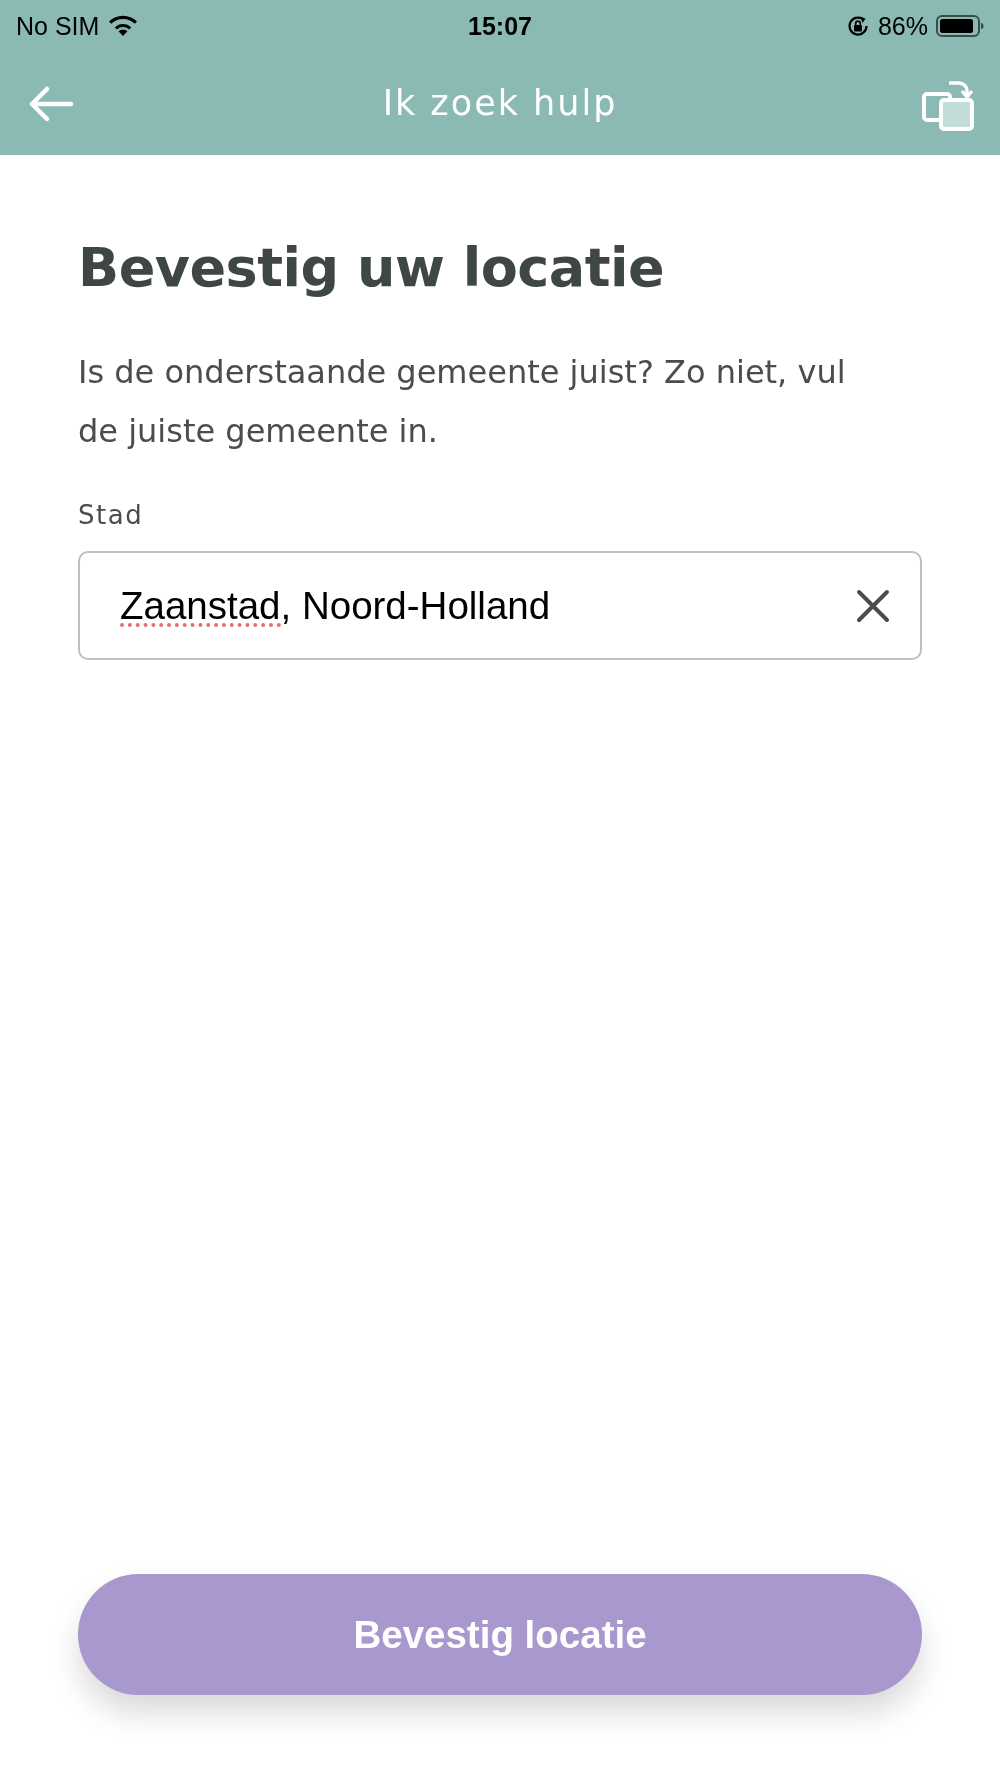 The image size is (1000, 1778). What do you see at coordinates (500, 103) in the screenshot?
I see `header-title: Ik zoek hulp` at bounding box center [500, 103].